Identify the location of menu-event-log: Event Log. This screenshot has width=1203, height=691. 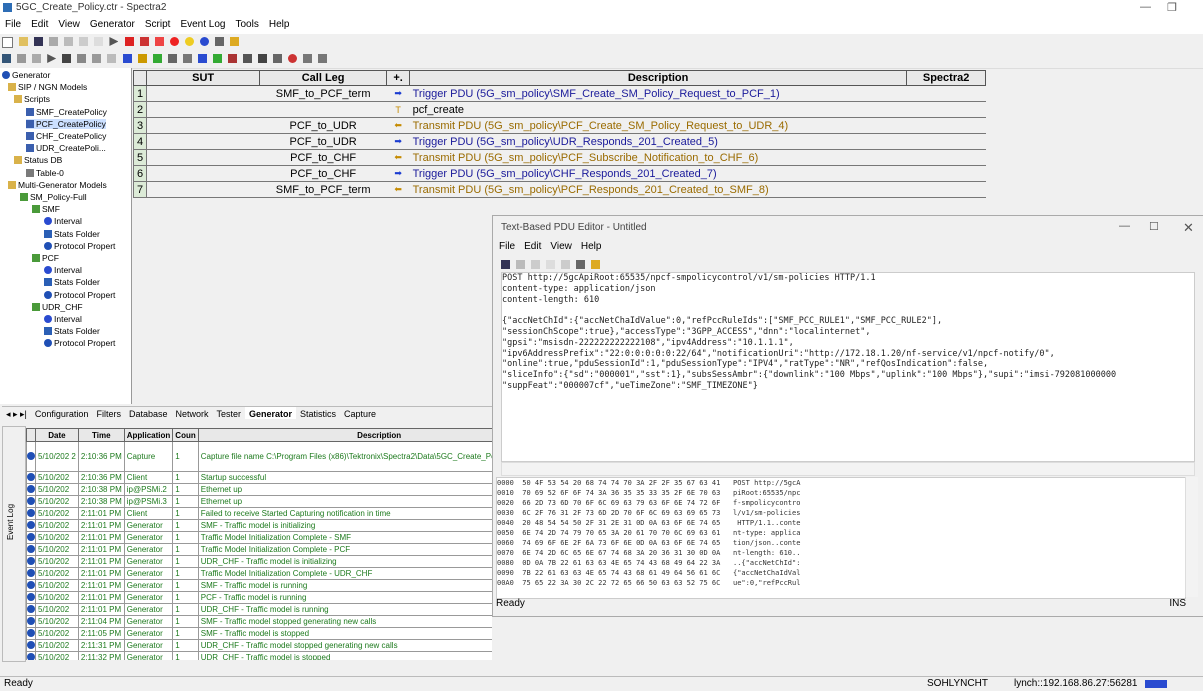
(202, 23).